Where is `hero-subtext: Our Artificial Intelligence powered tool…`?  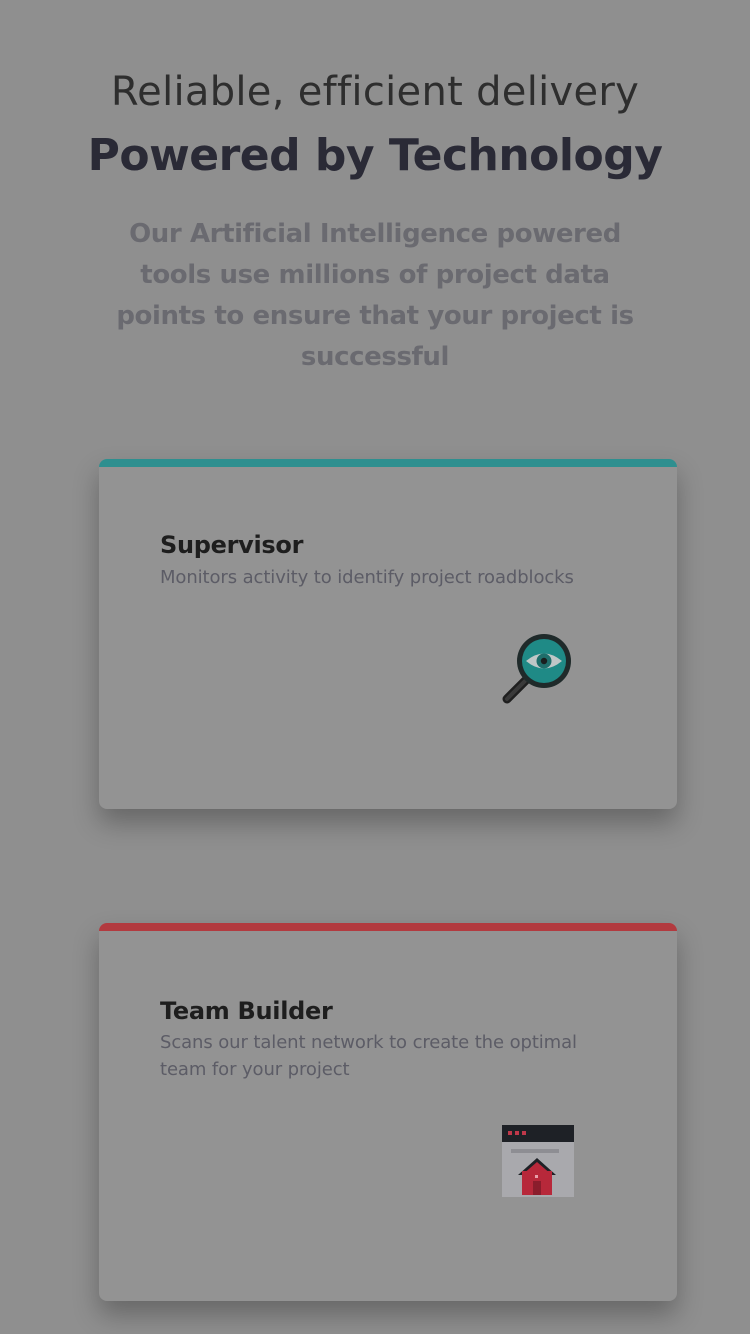 hero-subtext: Our Artificial Intelligence powered tool… is located at coordinates (375, 295).